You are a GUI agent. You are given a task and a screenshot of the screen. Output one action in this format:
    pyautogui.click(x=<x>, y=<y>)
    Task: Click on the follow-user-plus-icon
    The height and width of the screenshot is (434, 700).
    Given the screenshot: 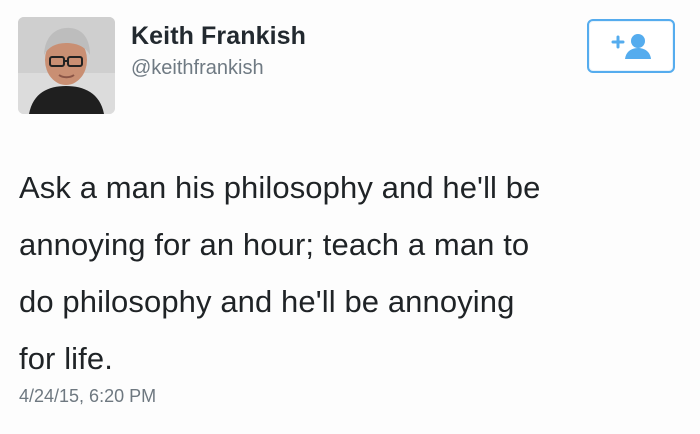 What is the action you would take?
    pyautogui.click(x=631, y=46)
    